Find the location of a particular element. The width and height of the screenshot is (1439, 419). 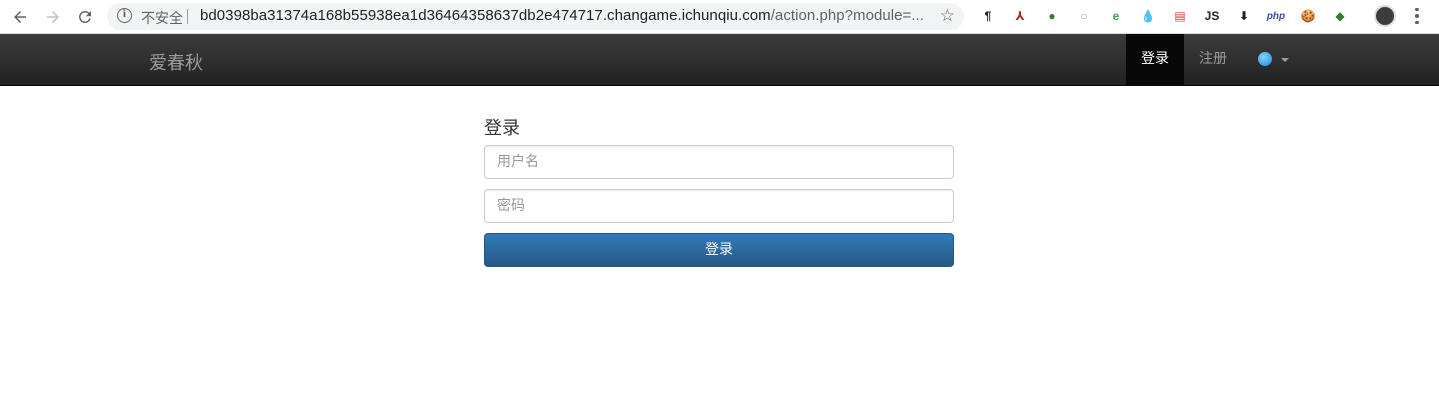

nav-register: 注册 is located at coordinates (1213, 59).